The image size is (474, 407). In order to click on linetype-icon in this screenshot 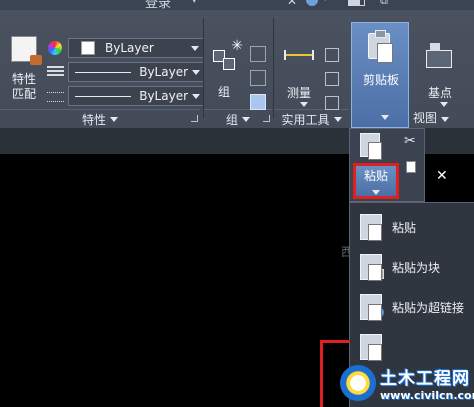, I will do `click(55, 71)`.